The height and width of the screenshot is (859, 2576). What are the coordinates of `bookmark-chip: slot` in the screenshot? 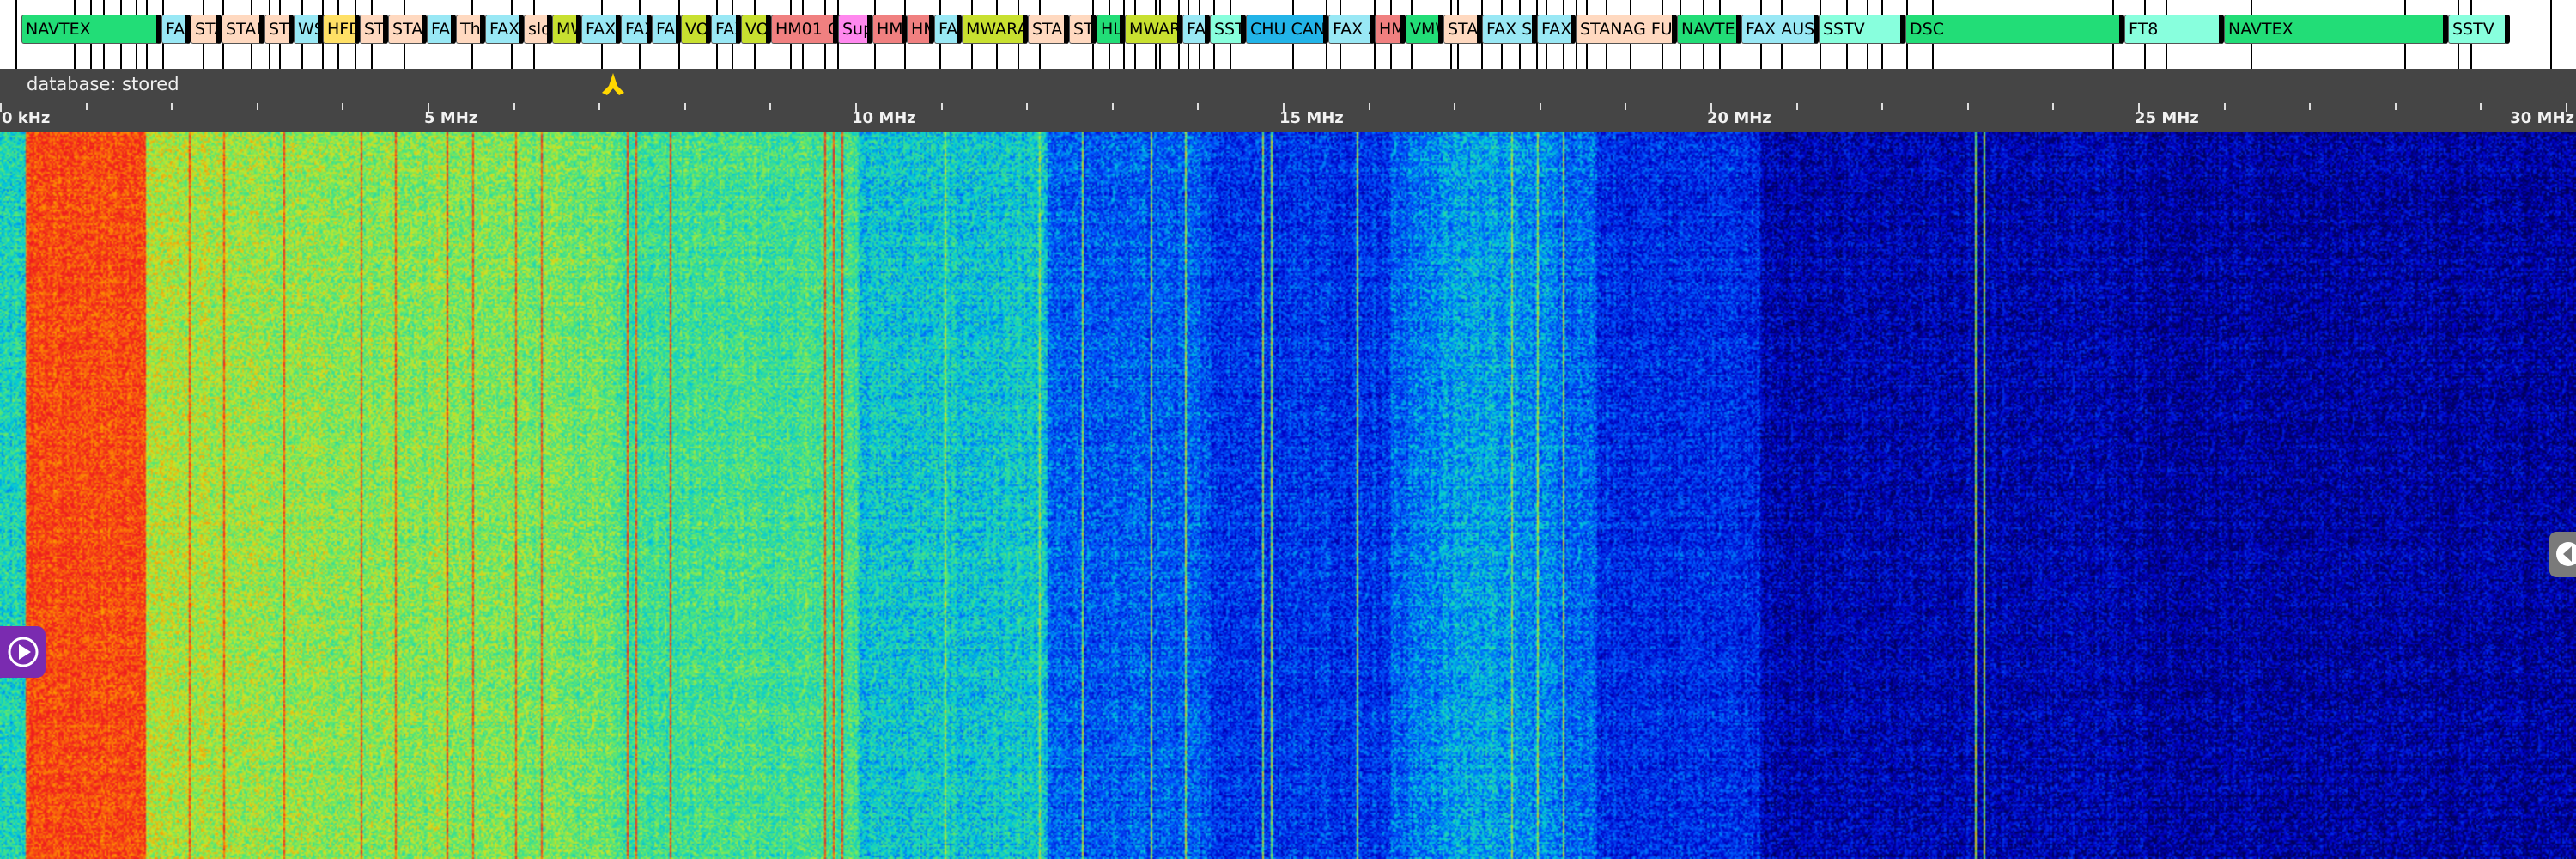 It's located at (538, 30).